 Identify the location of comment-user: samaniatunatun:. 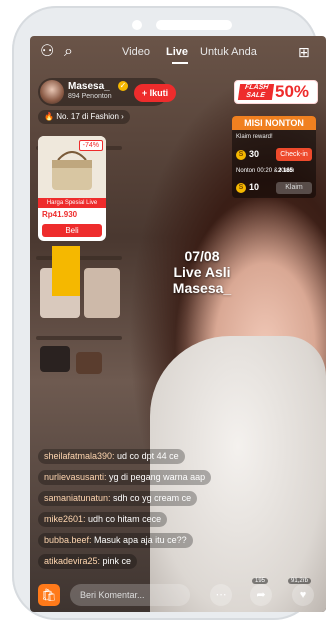
(77, 498).